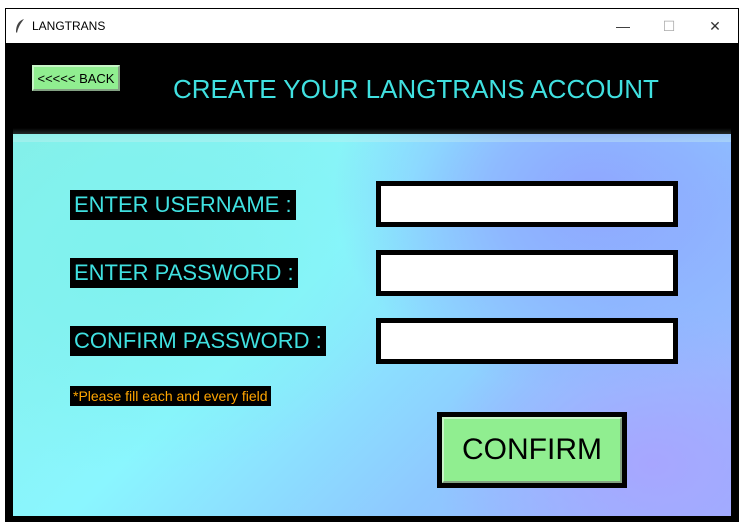 This screenshot has height=529, width=749. I want to click on page-title: CREATE YOUR LANGTRANS ACCOUNT, so click(416, 89).